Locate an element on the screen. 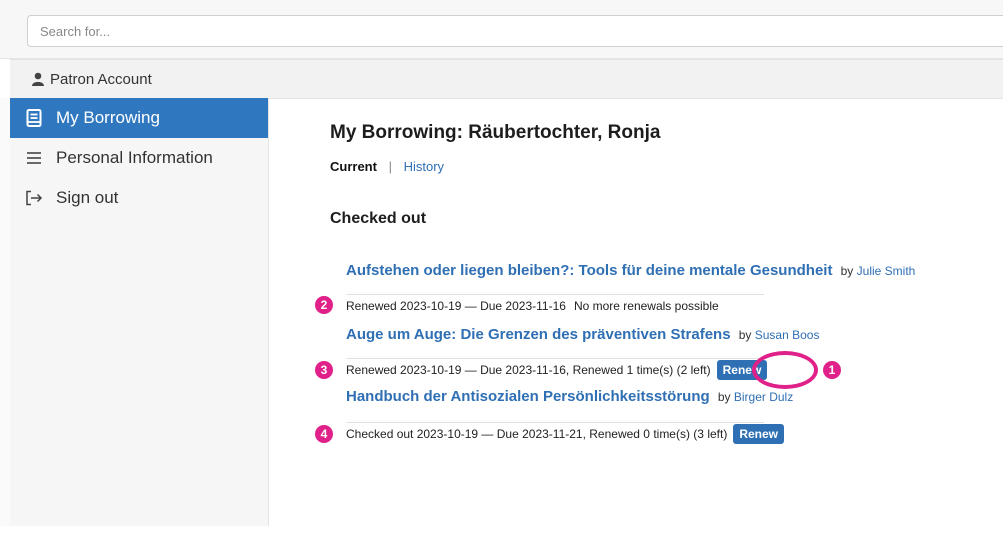  search-input is located at coordinates (515, 31).